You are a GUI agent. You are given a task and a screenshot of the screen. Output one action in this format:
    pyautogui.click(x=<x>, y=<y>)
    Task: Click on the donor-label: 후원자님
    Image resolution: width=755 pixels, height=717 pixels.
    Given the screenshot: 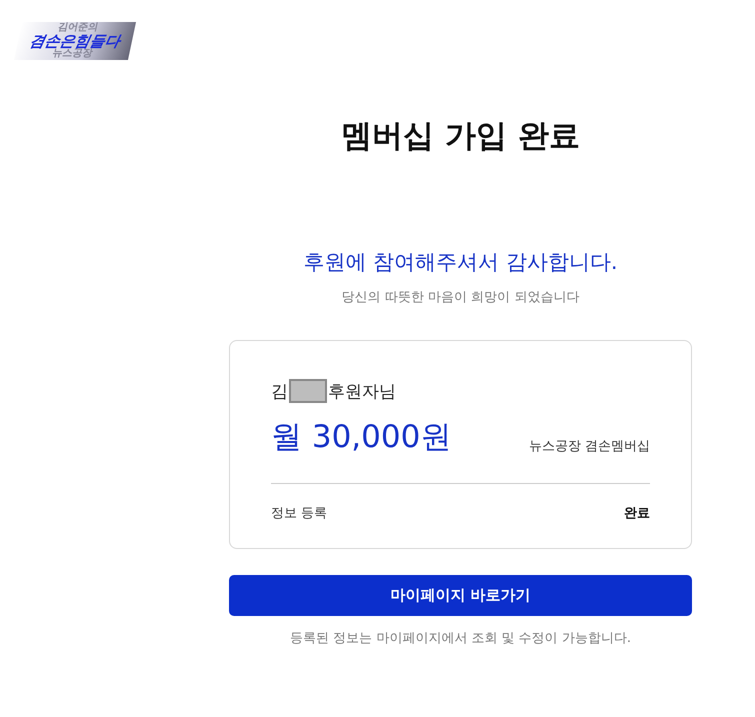 What is the action you would take?
    pyautogui.click(x=362, y=391)
    